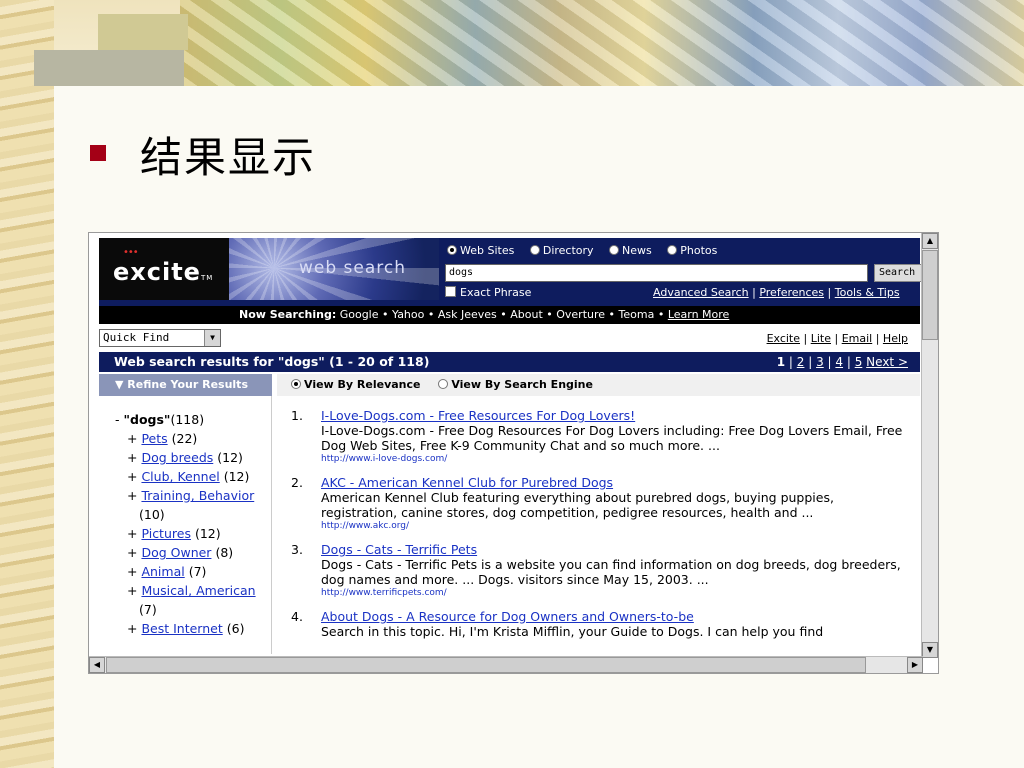 This screenshot has width=1024, height=768. What do you see at coordinates (147, 419) in the screenshot?
I see `refine-root-label: "dogs"` at bounding box center [147, 419].